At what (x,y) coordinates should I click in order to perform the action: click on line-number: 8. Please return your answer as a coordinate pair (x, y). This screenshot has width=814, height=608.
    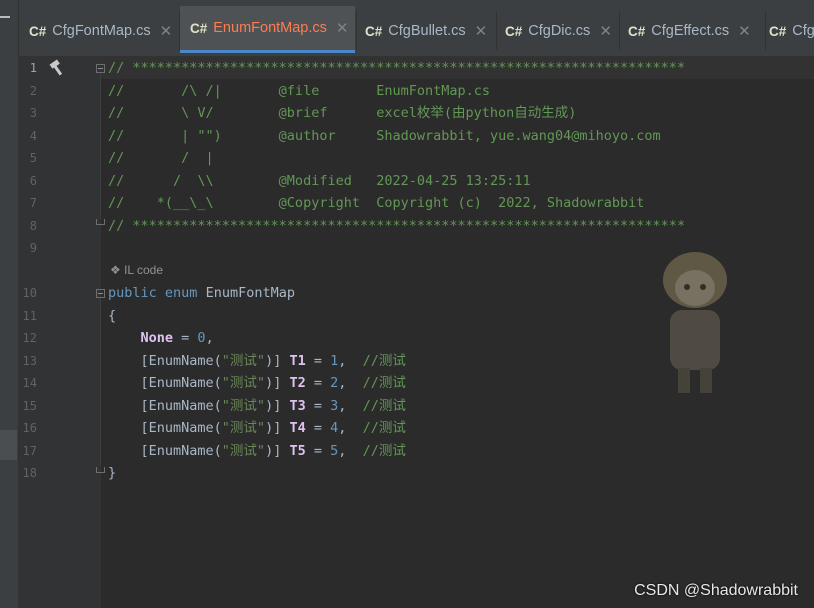
    Looking at the image, I should click on (33, 226).